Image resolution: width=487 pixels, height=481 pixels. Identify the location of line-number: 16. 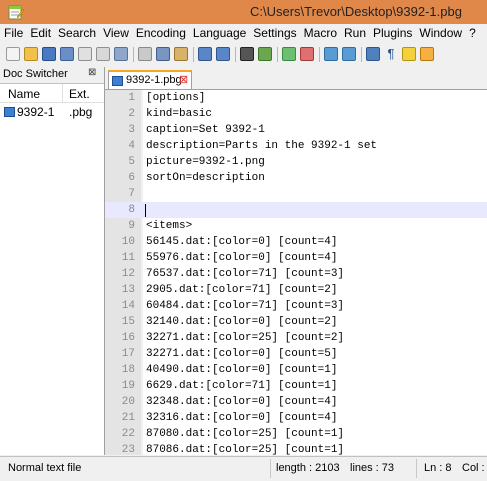
(128, 338).